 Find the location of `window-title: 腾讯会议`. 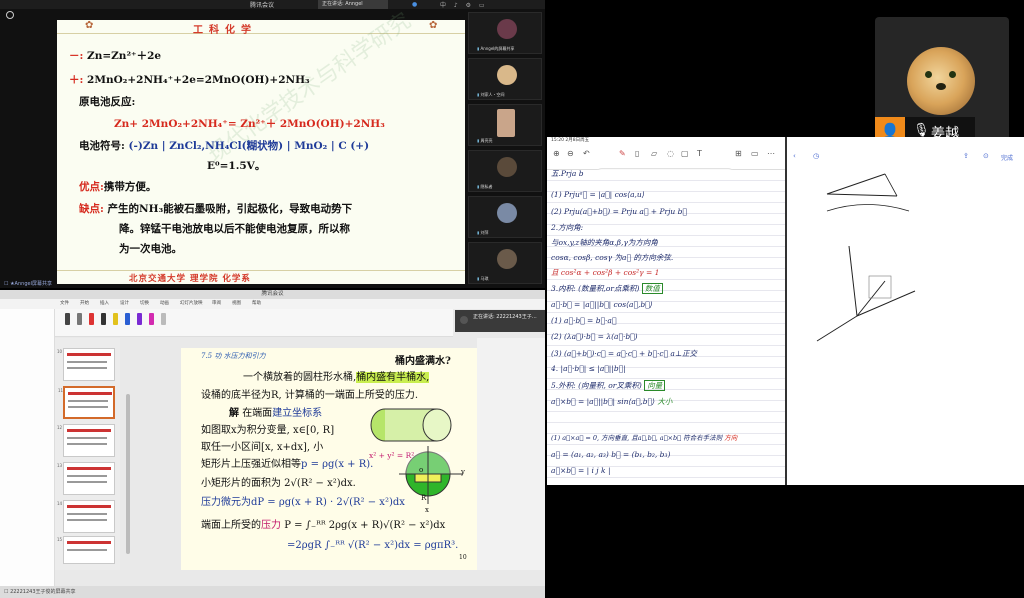

window-title: 腾讯会议 is located at coordinates (262, 5).